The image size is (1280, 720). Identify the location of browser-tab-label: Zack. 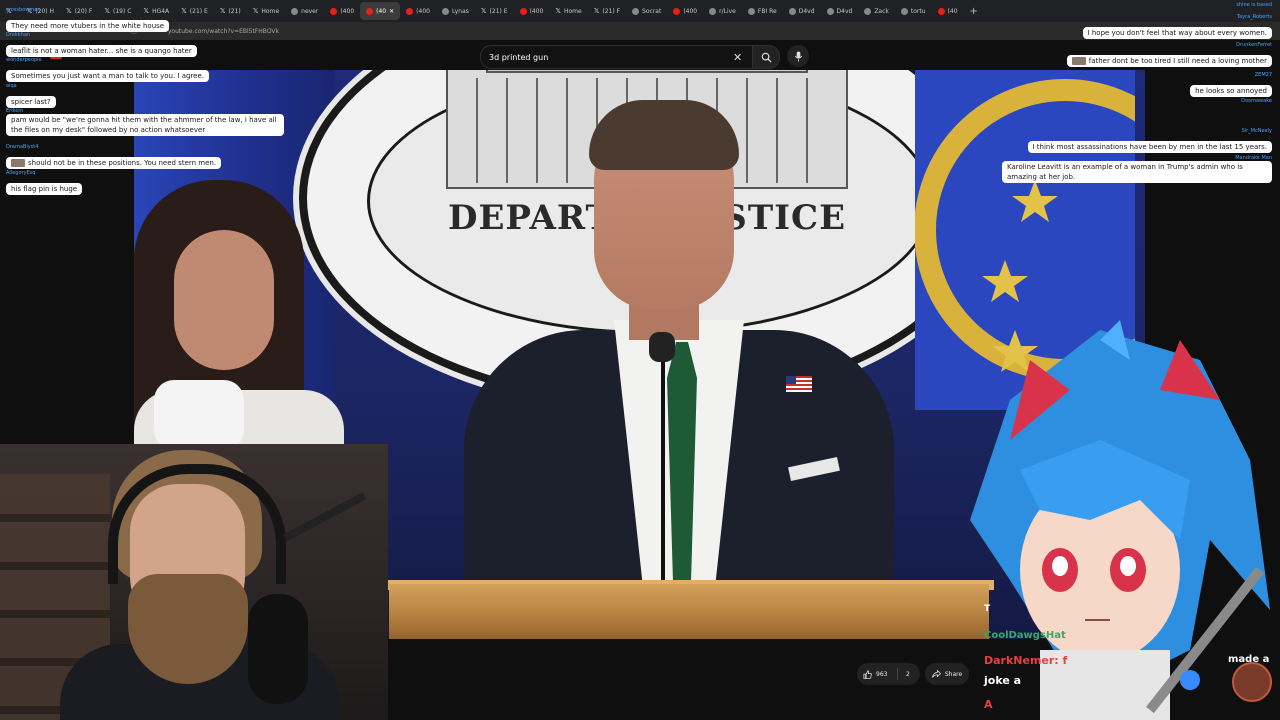
(881, 11).